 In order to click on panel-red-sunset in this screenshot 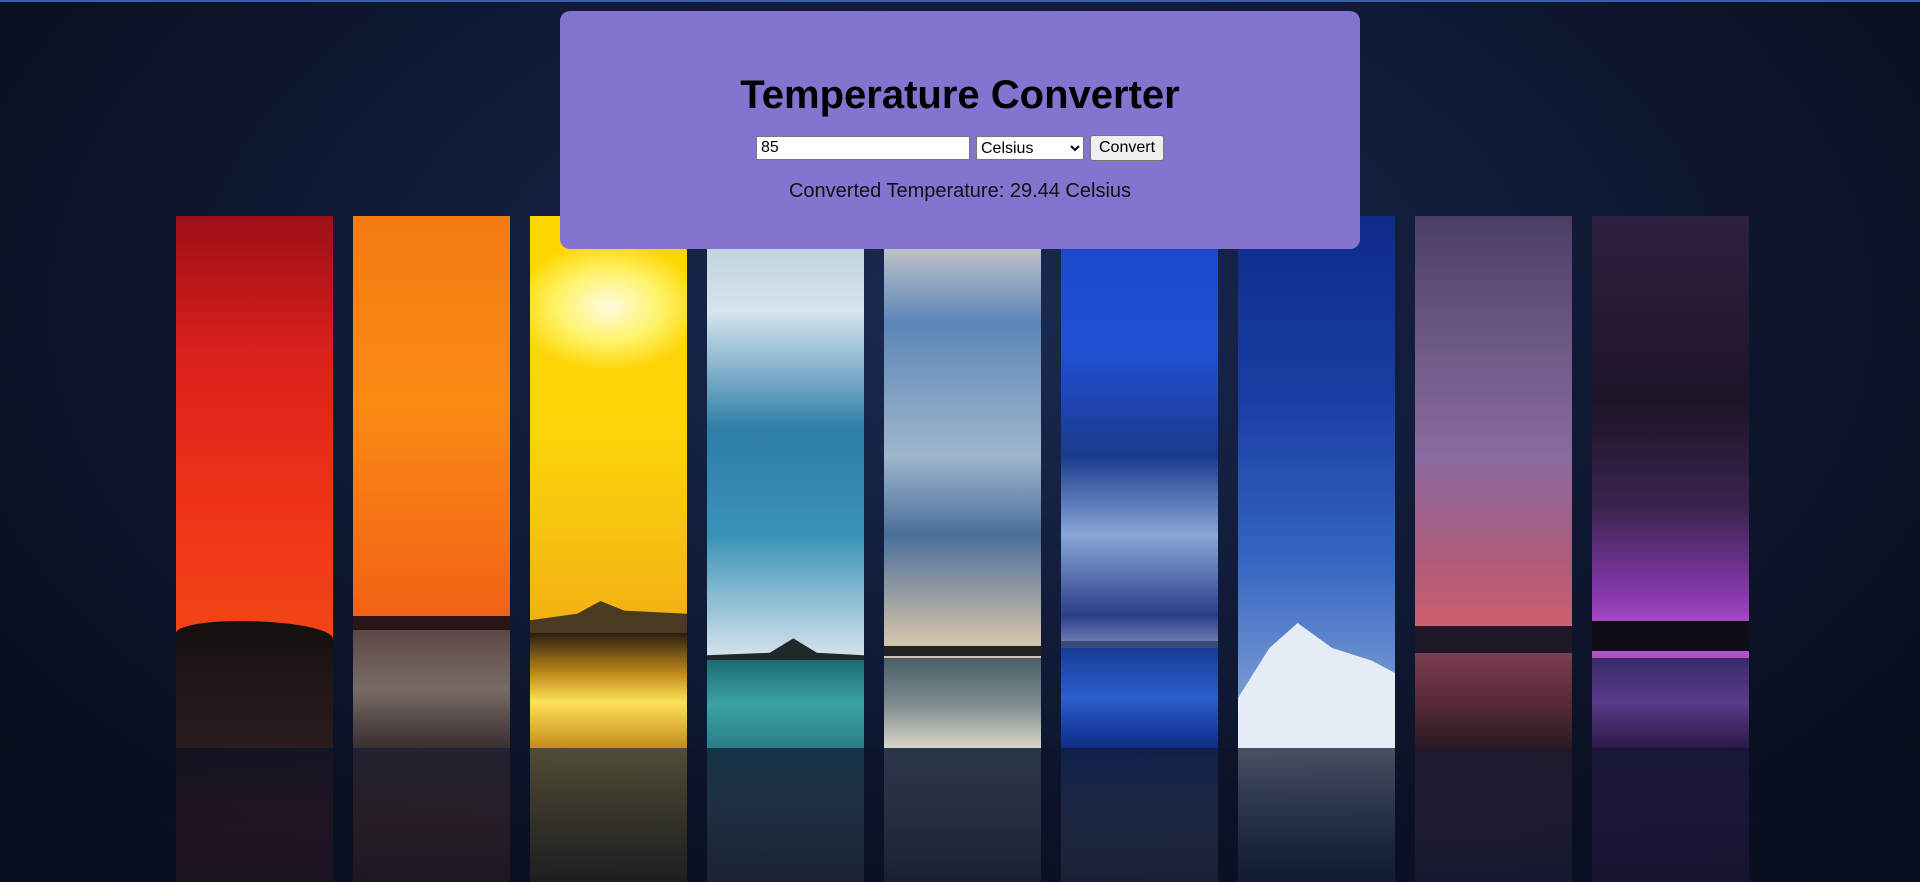, I will do `click(254, 482)`.